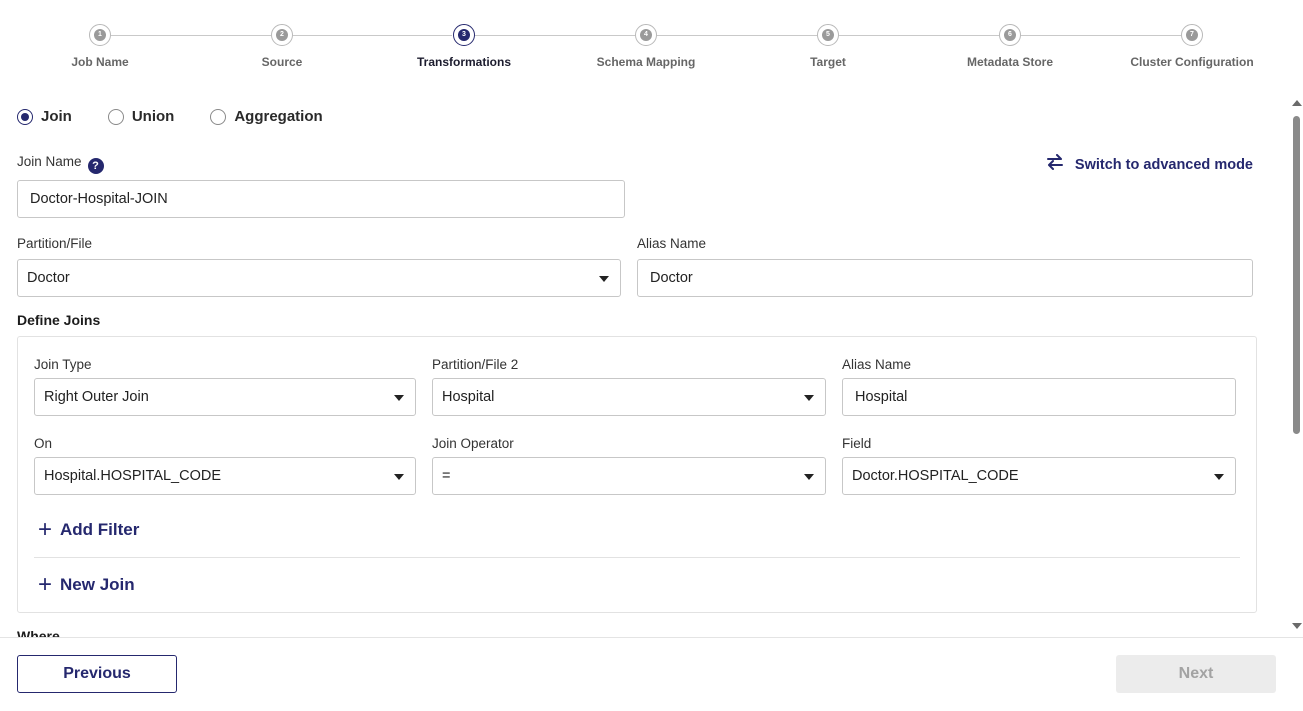 This screenshot has height=711, width=1303. Describe the element at coordinates (1192, 62) in the screenshot. I see `step-label: Cluster Configuration` at that location.